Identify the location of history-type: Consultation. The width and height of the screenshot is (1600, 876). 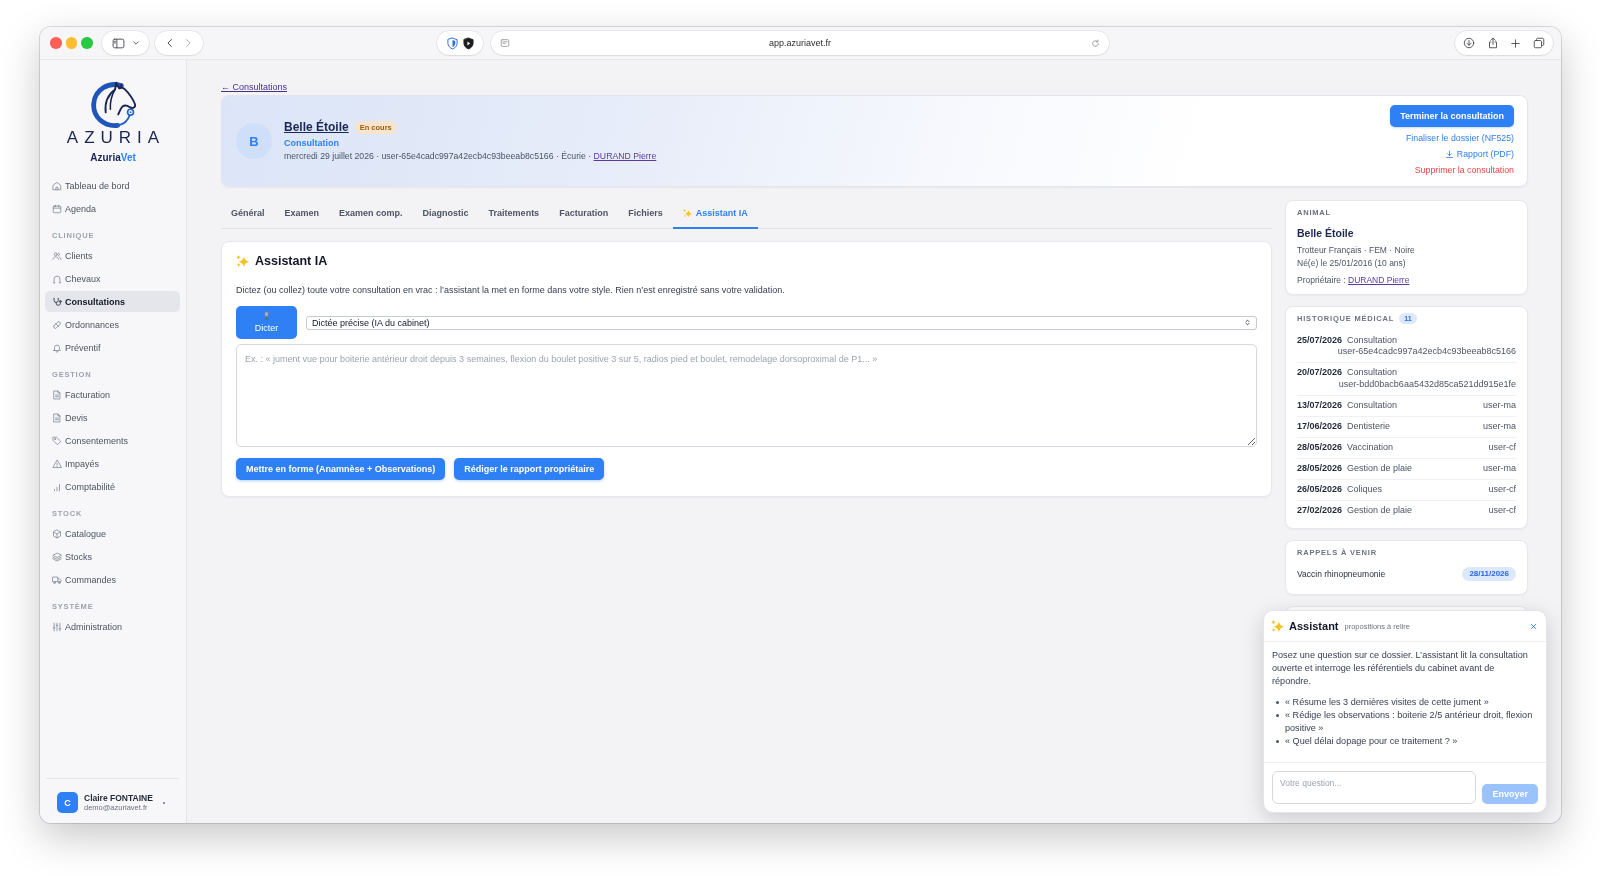
(1372, 373).